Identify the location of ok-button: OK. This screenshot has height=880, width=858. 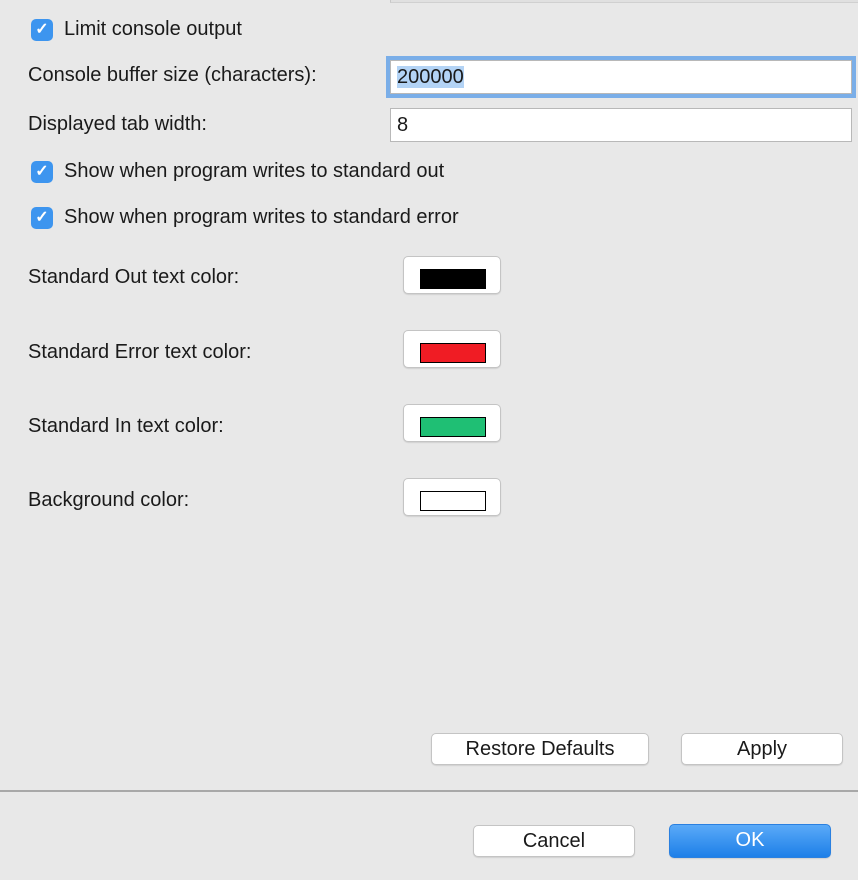
(750, 841).